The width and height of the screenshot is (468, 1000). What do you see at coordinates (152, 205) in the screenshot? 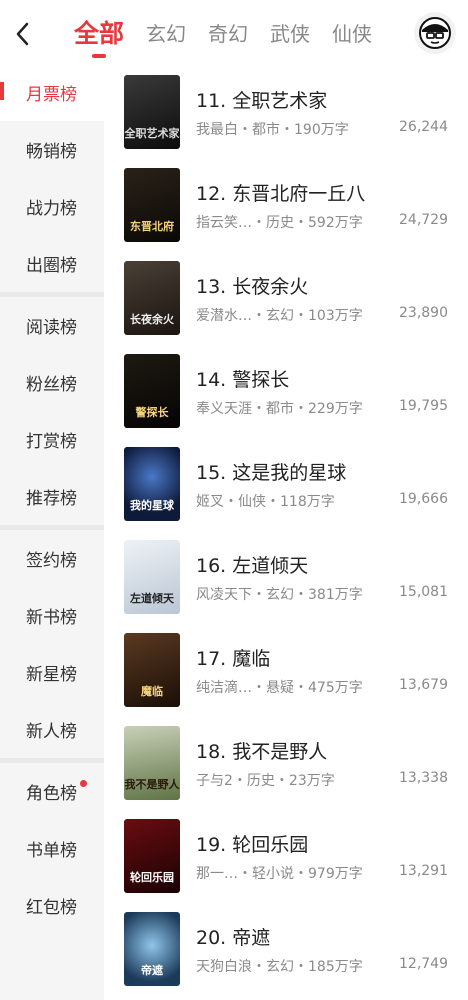
I see `book-cover: 东晋北府` at bounding box center [152, 205].